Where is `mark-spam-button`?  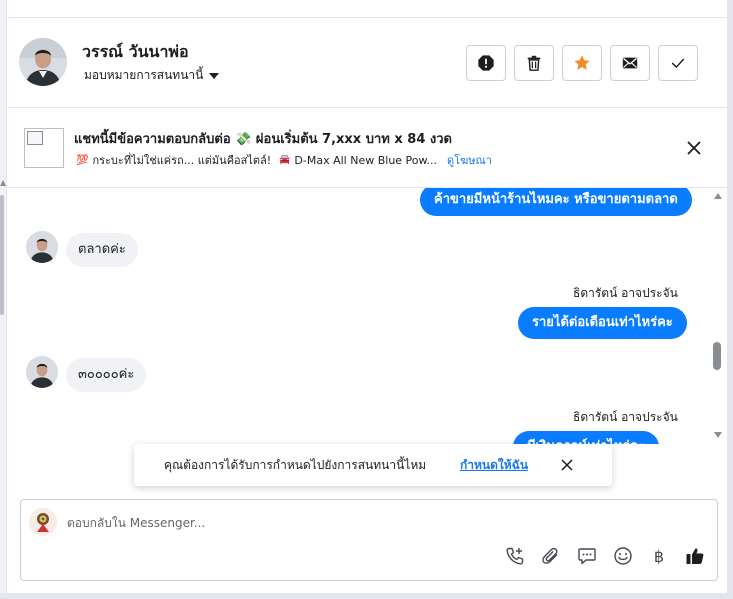
mark-spam-button is located at coordinates (486, 63).